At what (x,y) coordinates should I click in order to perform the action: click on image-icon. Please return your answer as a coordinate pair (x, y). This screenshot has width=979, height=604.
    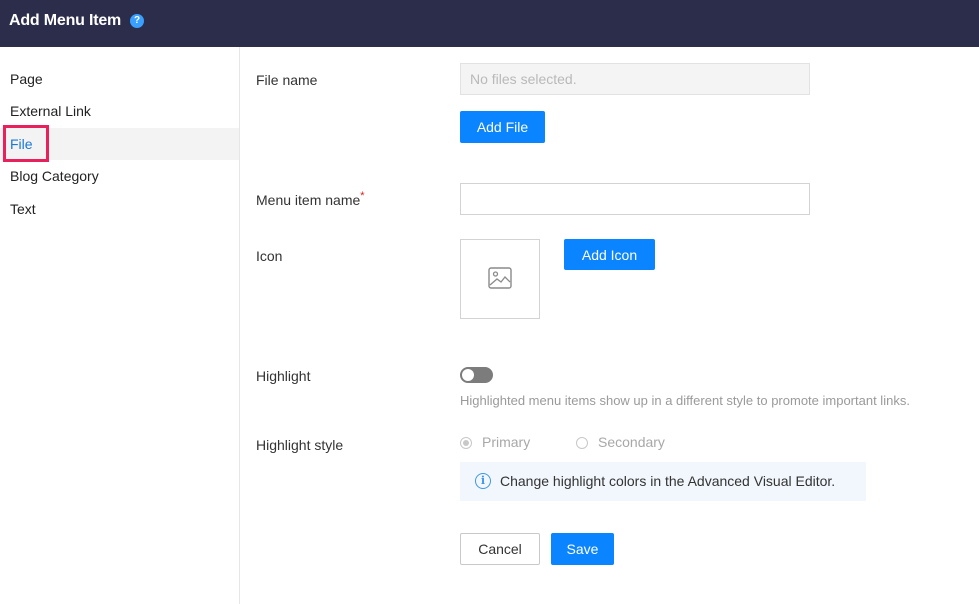
    Looking at the image, I should click on (500, 278).